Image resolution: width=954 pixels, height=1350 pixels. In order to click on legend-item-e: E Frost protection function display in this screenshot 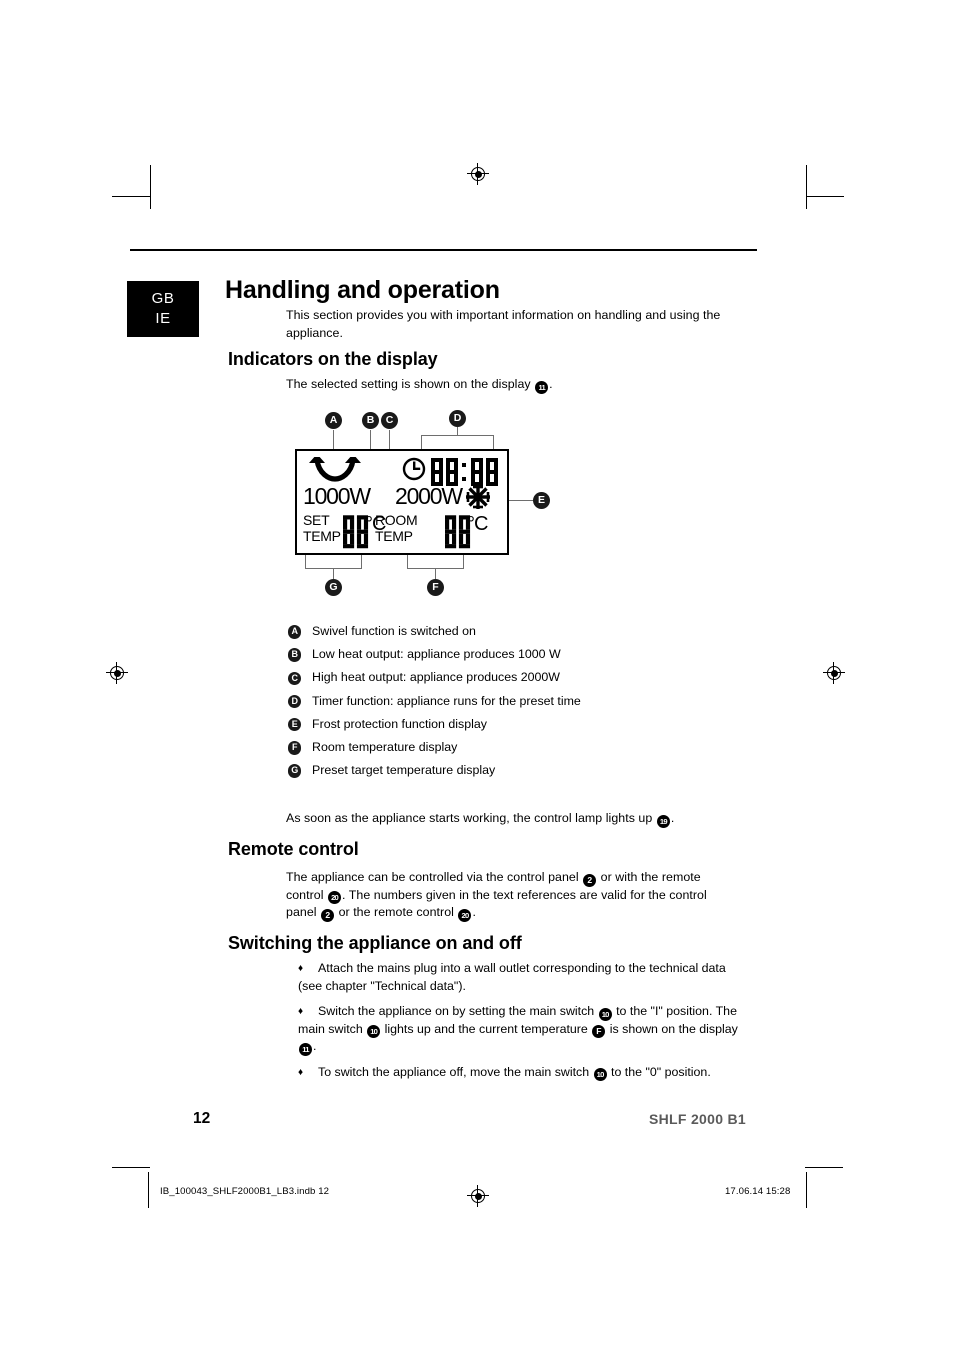, I will do `click(518, 724)`.